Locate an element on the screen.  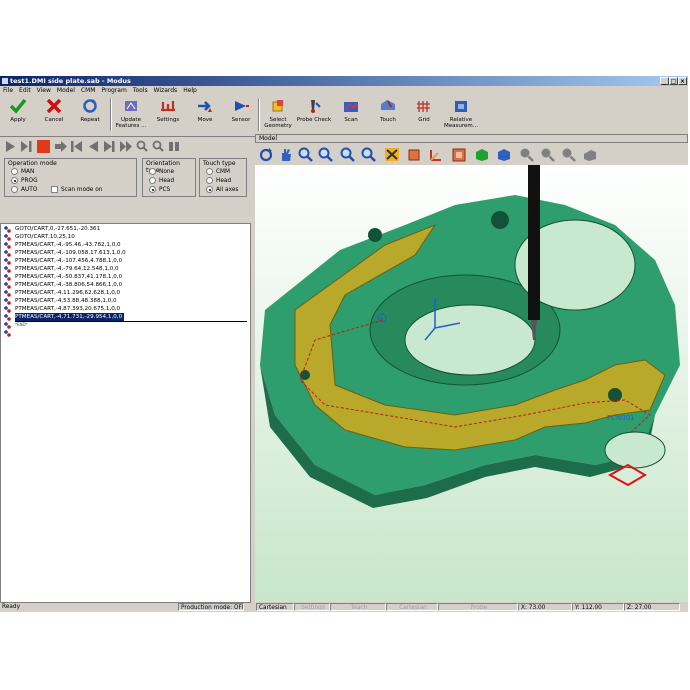
apply-button: Apply is located at coordinates (18, 116).